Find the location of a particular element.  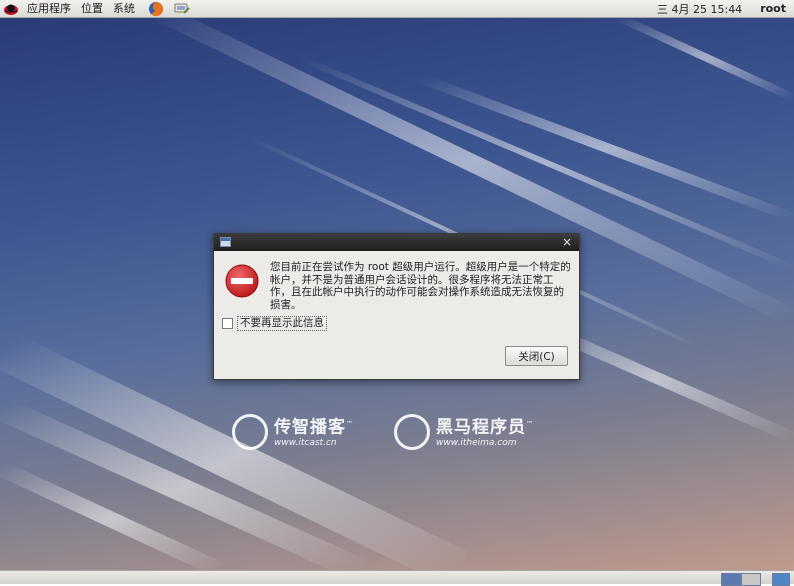

redhat-icon is located at coordinates (11, 9).